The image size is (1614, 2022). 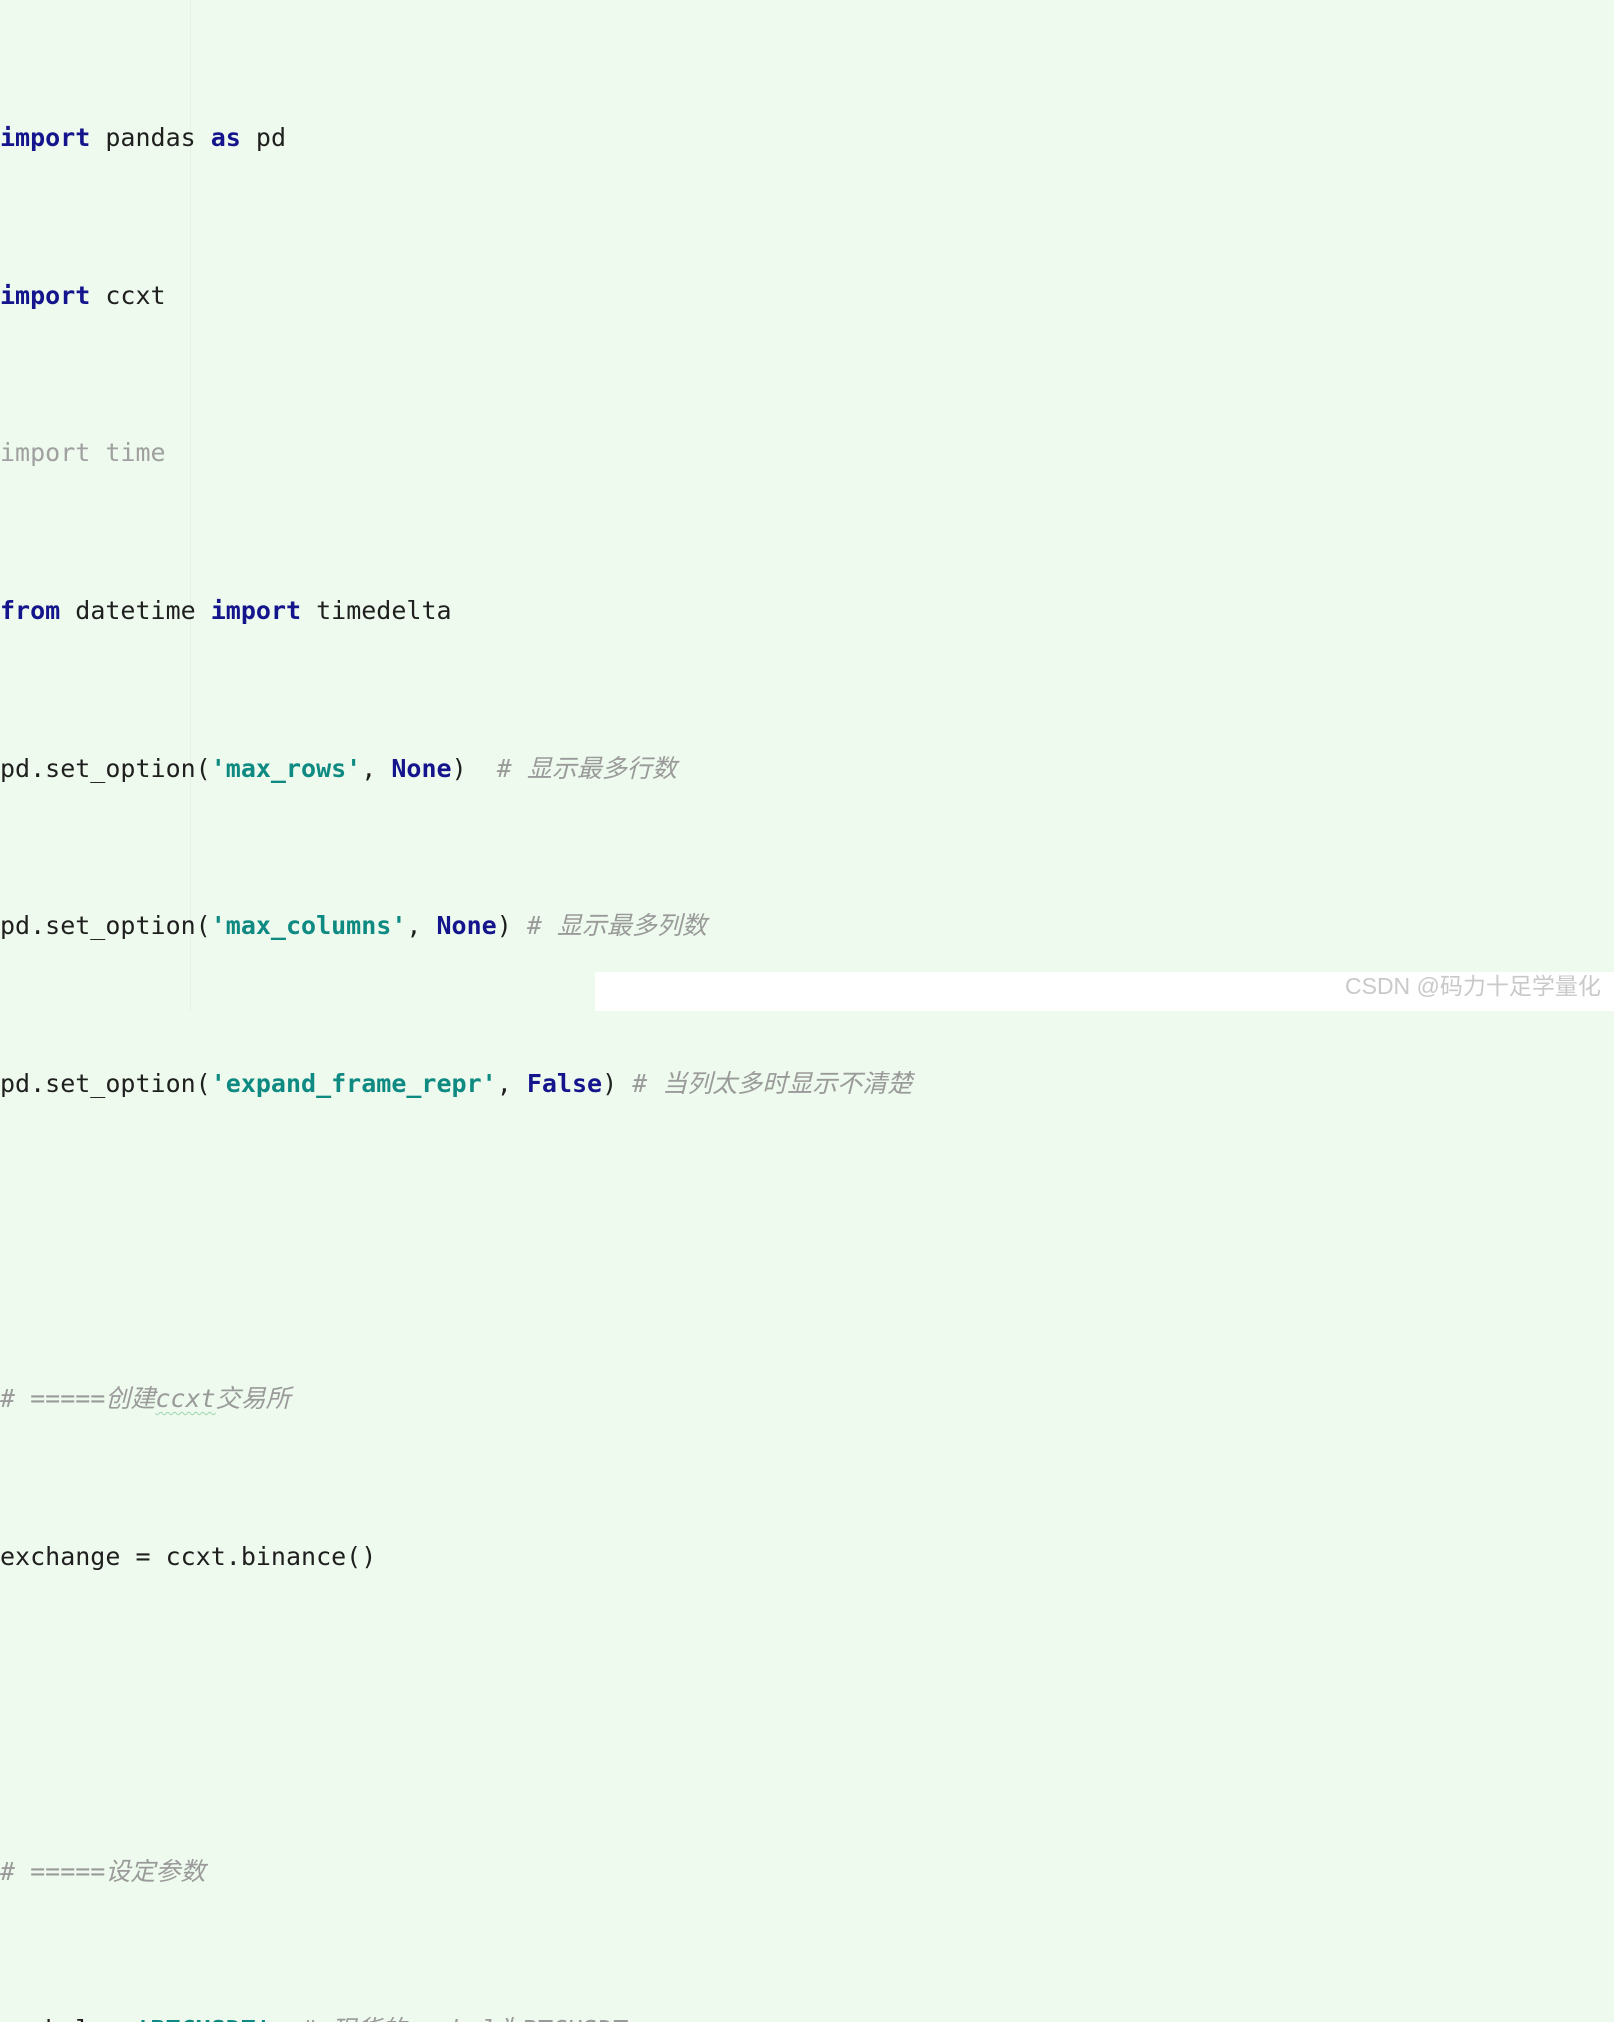 I want to click on constant-false: False, so click(x=564, y=1083).